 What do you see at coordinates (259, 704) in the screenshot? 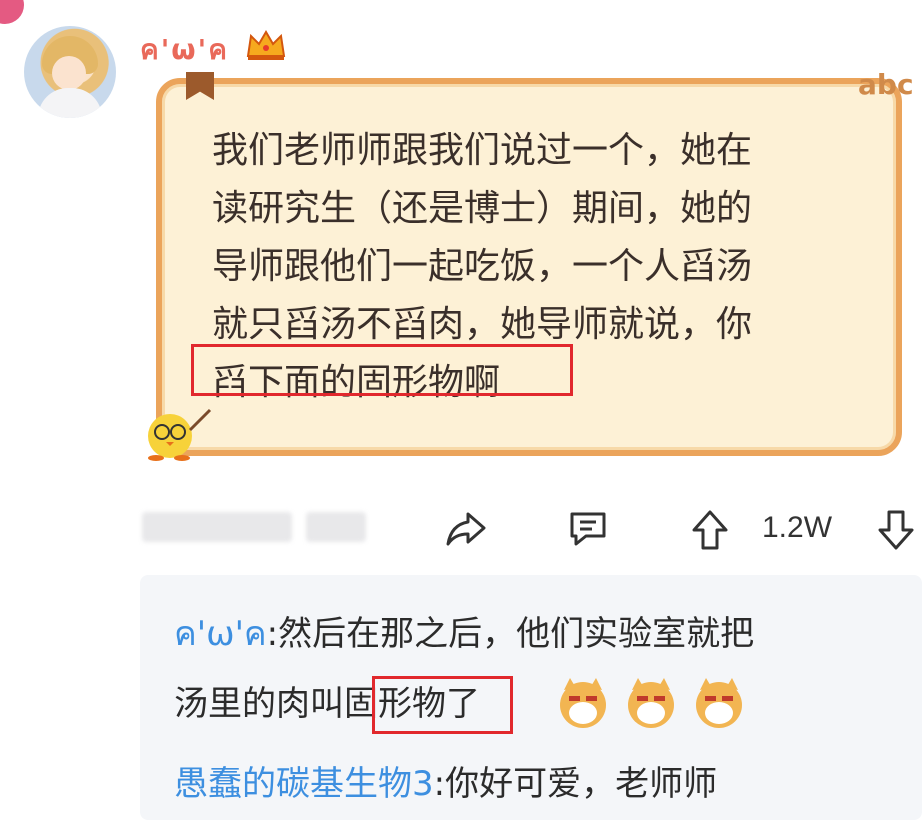
I see `comment-text: 汤里的肉叫` at bounding box center [259, 704].